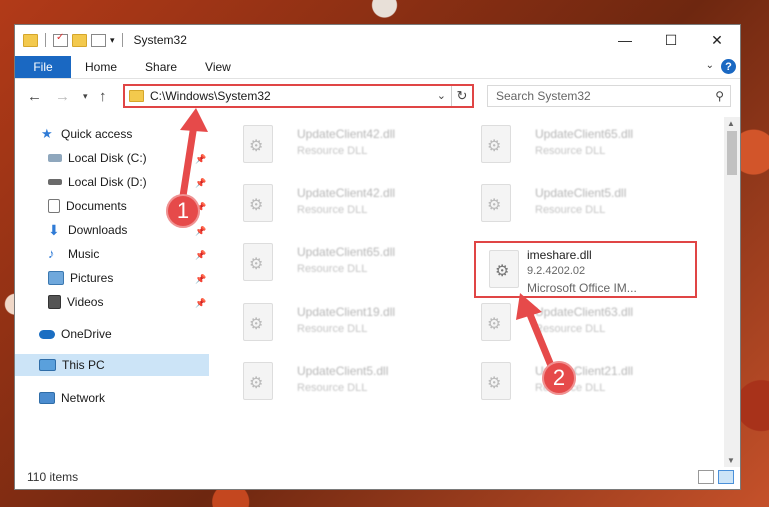  I want to click on sidebar-item-documents: Documents, so click(87, 206).